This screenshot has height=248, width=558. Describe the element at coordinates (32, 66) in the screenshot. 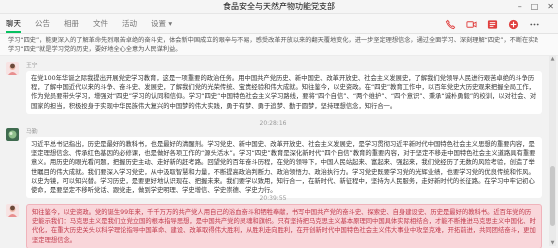

I see `sender-name: 王宁` at that location.